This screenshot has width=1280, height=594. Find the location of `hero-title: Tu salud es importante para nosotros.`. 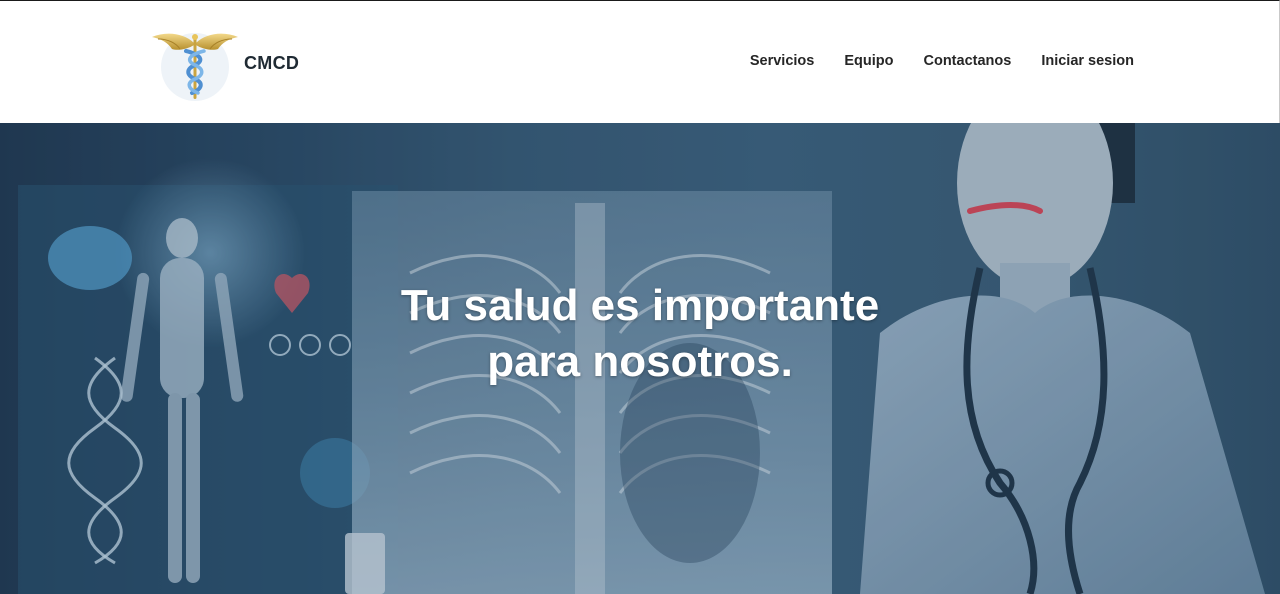

hero-title: Tu salud es importante para nosotros. is located at coordinates (640, 334).